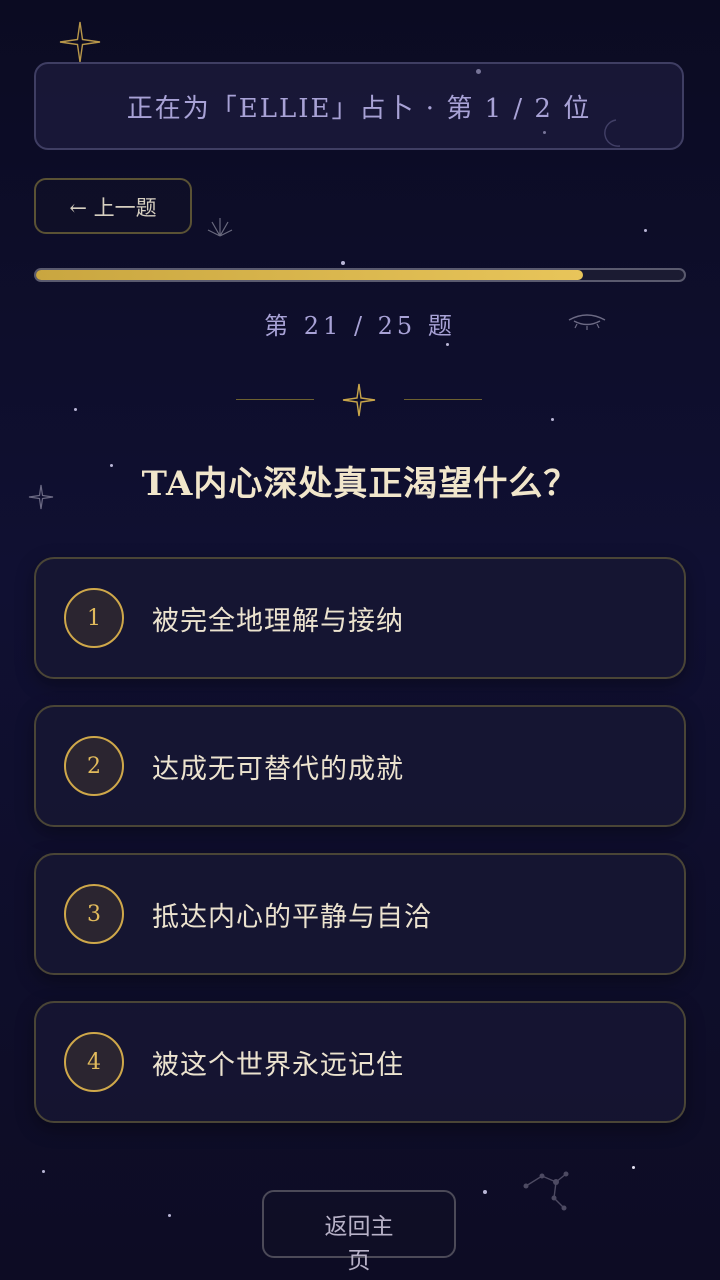 Image resolution: width=720 pixels, height=1280 pixels. I want to click on answer-option-4: 4 被这个世界永远记住, so click(360, 1062).